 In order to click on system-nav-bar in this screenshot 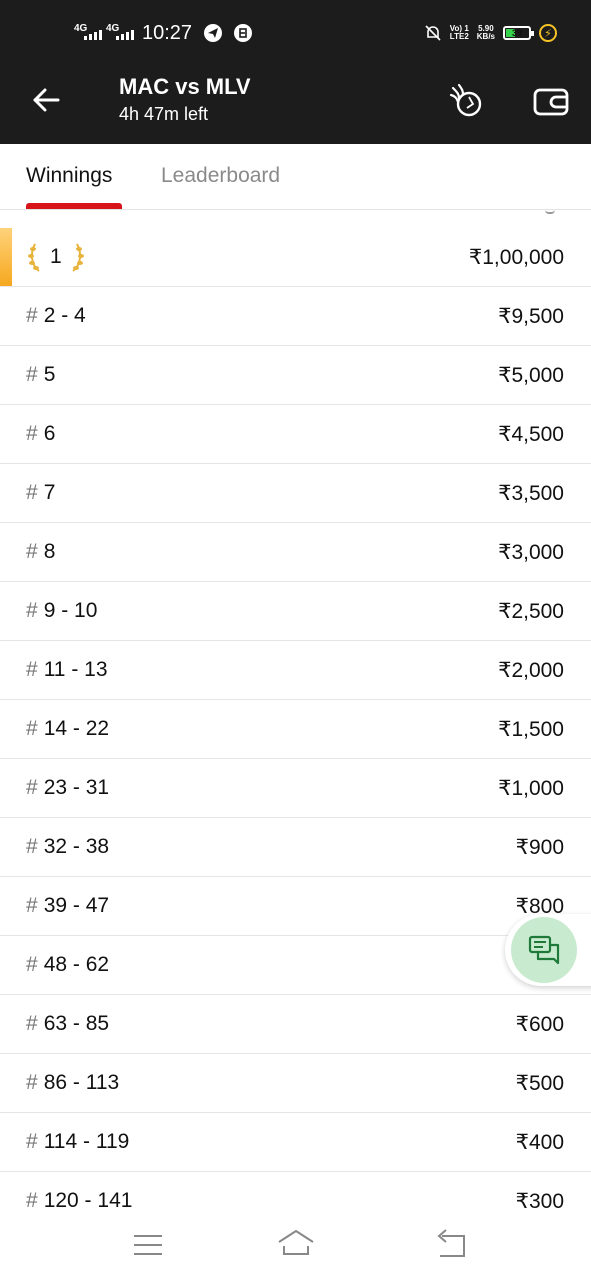, I will do `click(295, 1245)`.